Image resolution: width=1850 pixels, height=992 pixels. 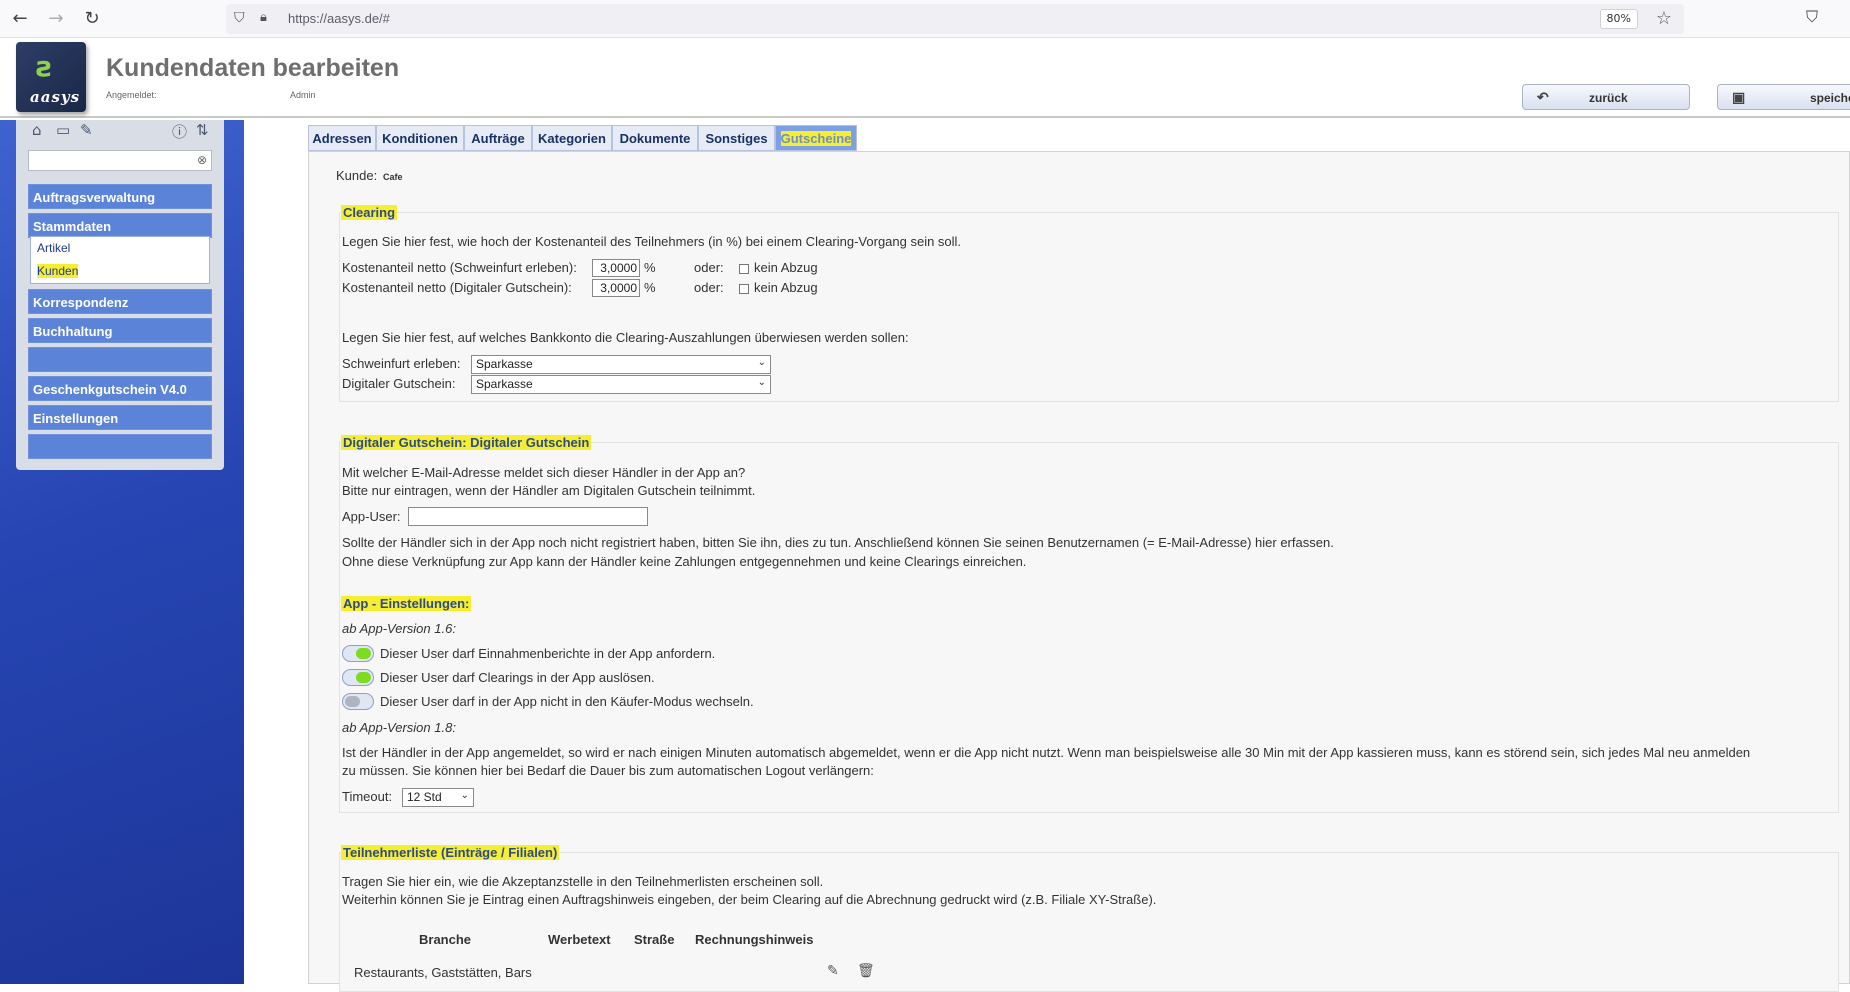 I want to click on column-rechnungshinweis: Rechnungshinweis, so click(x=754, y=939).